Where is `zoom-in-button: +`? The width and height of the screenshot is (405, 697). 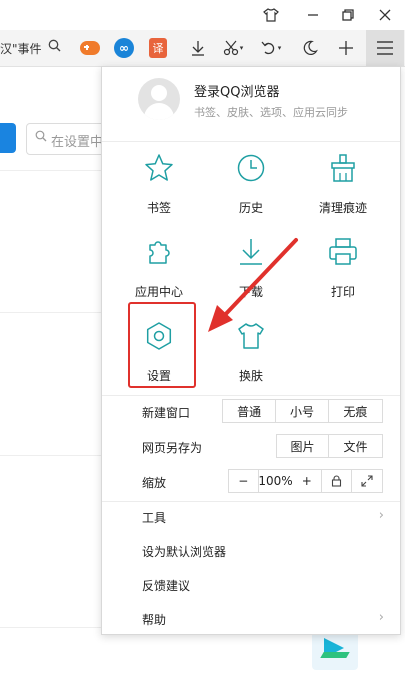
zoom-in-button: + is located at coordinates (308, 481).